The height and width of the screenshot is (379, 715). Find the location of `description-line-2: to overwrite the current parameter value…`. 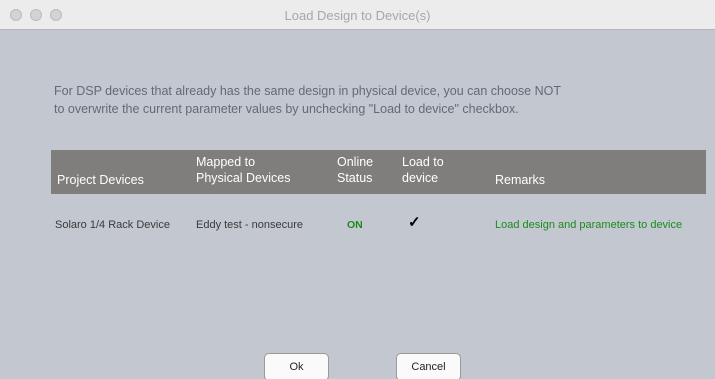

description-line-2: to overwrite the current parameter value… is located at coordinates (286, 109).